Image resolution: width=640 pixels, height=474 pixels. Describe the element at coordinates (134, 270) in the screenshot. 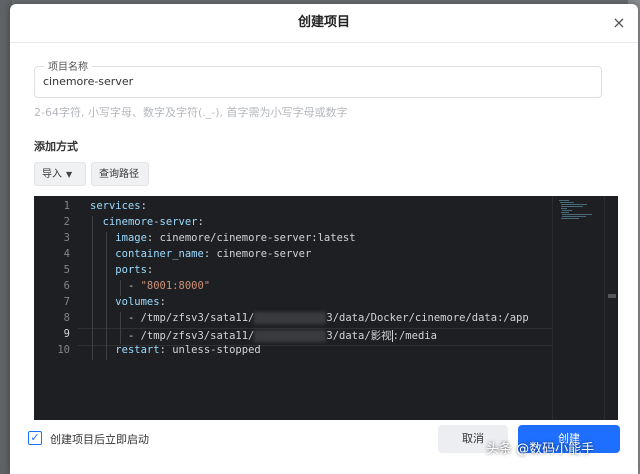

I see `code-line-5: ports:` at that location.